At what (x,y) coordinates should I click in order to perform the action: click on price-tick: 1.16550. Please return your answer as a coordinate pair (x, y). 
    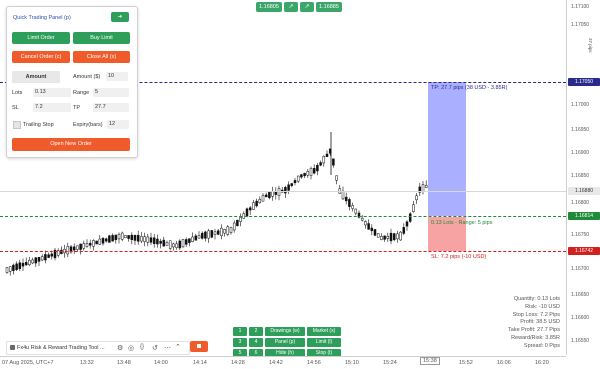
    Looking at the image, I should click on (580, 341).